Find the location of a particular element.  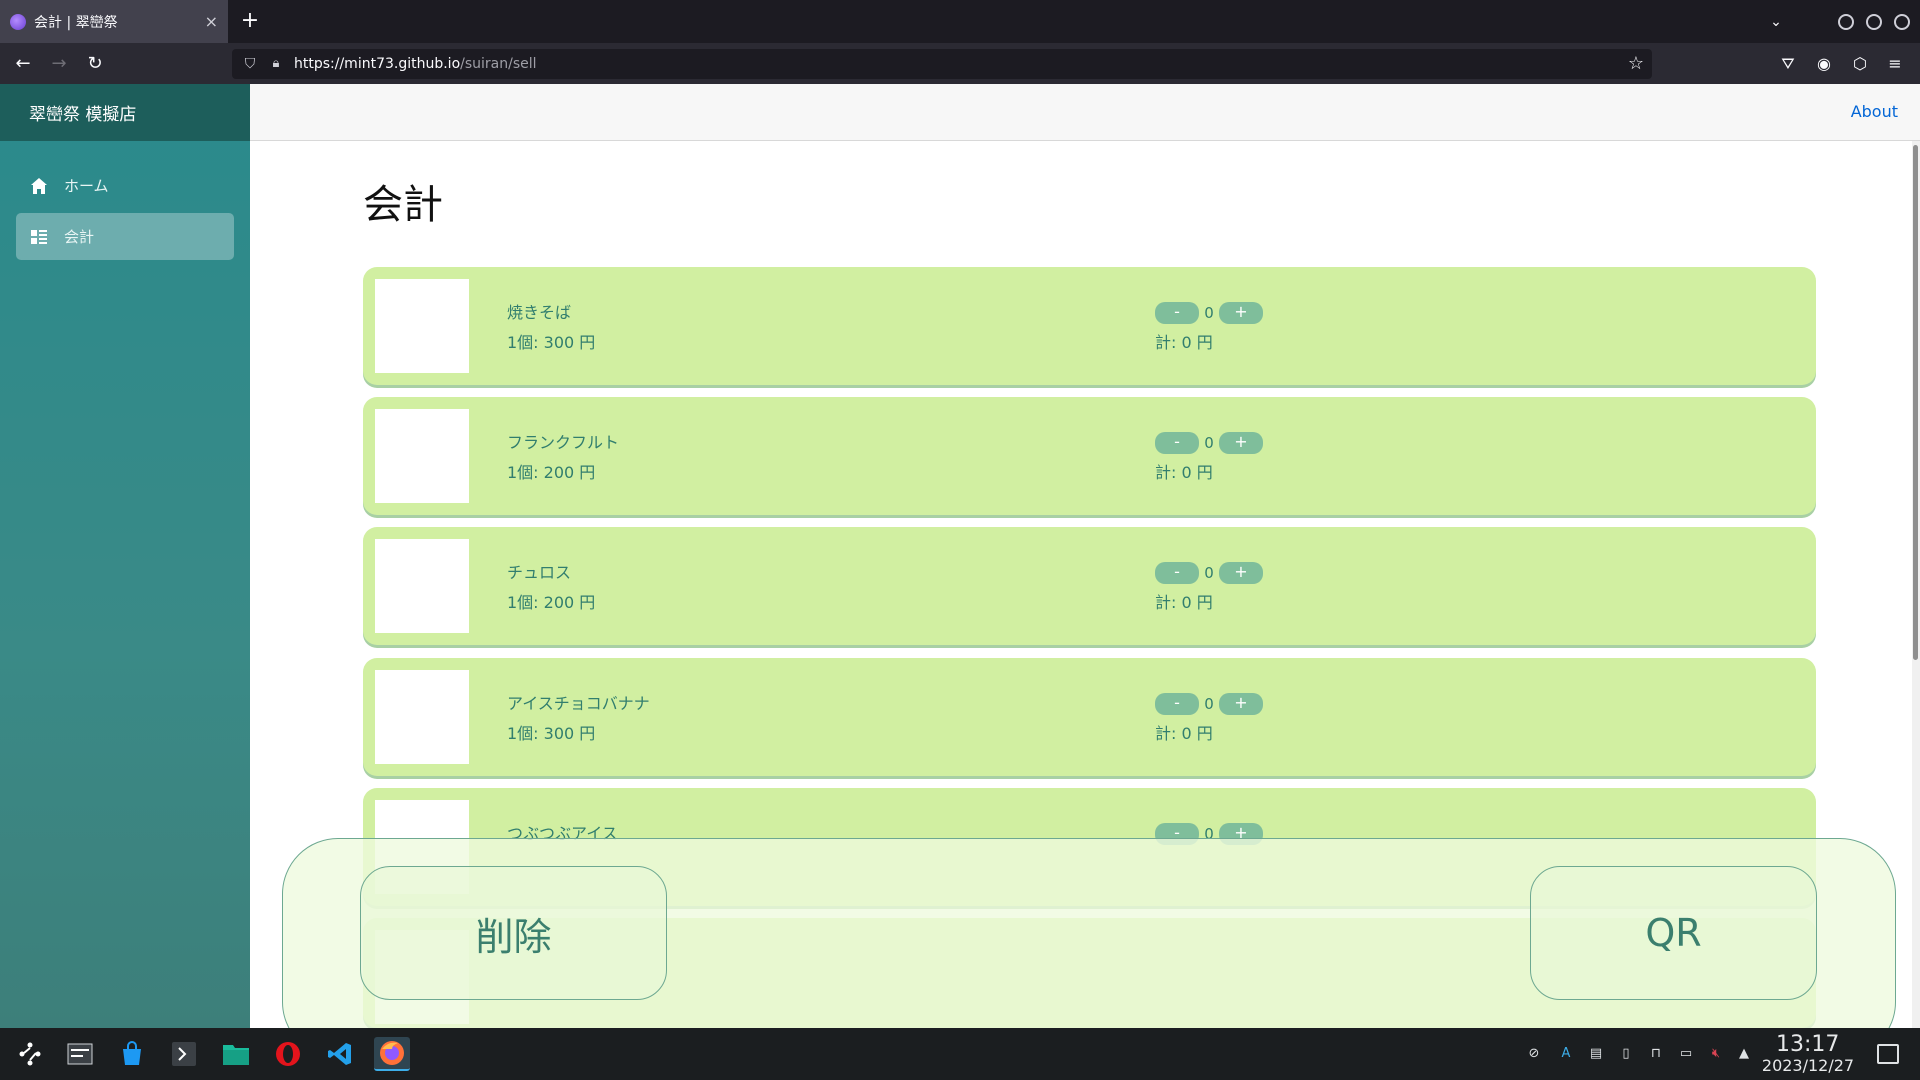

back-arrow-icon: ← is located at coordinates (23, 64).